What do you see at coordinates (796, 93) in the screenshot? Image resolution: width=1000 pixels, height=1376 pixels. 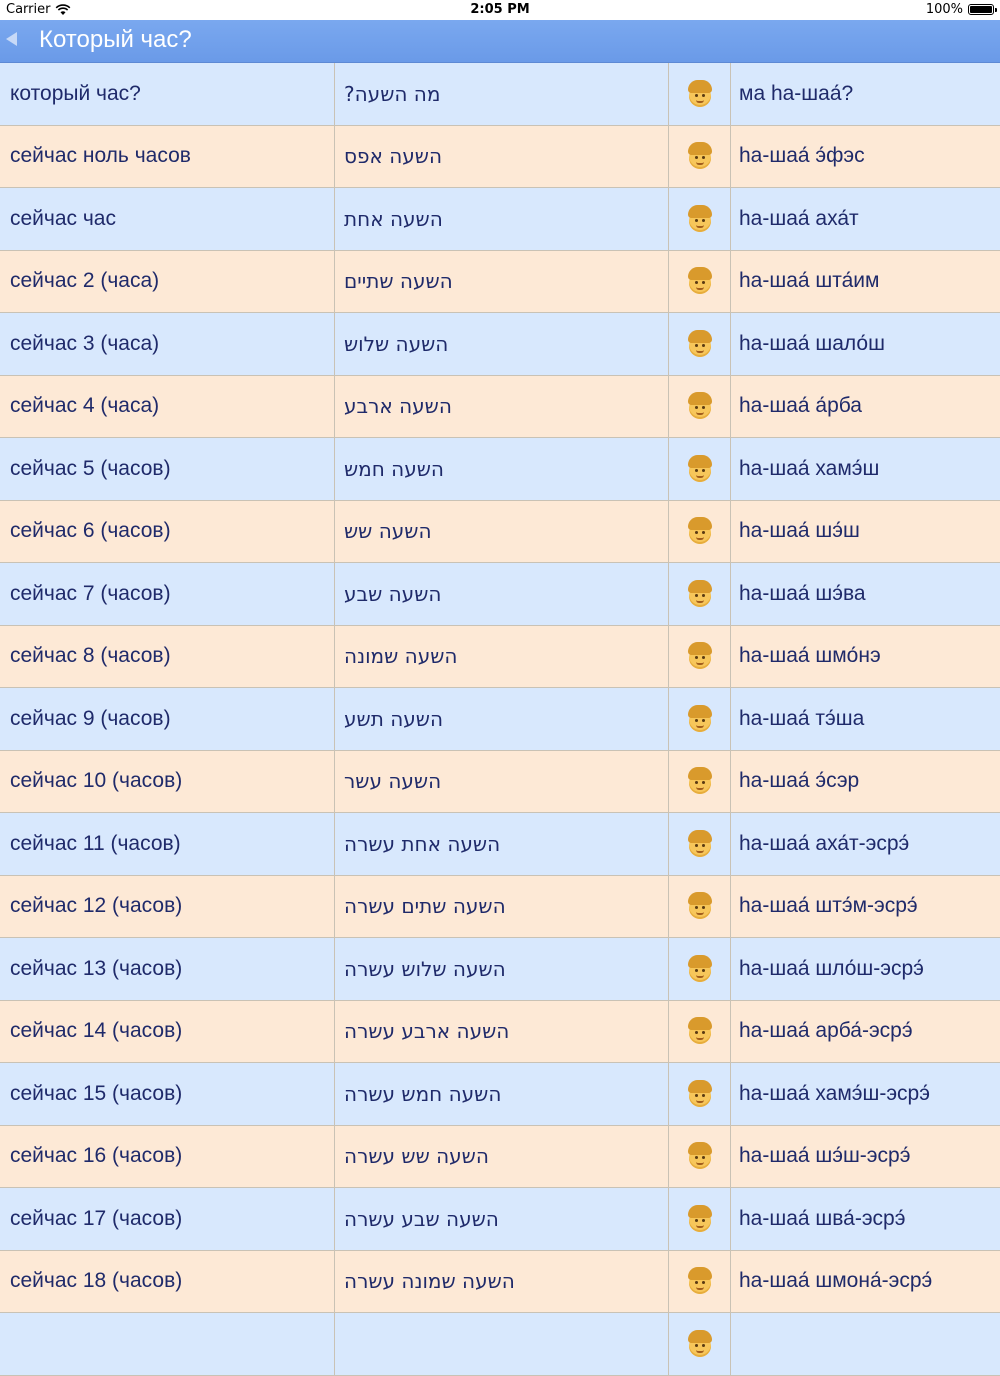 I see `transliteration: ма hа-шаа́?` at bounding box center [796, 93].